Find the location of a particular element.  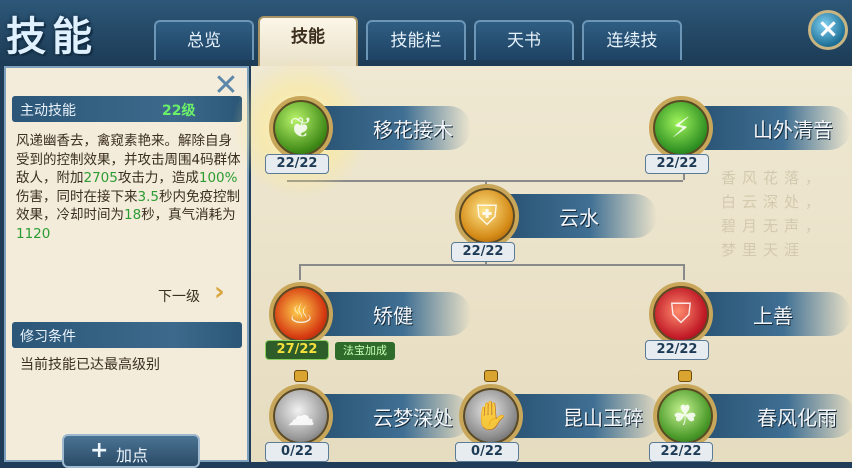

tab-skill-bar: 技能栏 is located at coordinates (416, 40).